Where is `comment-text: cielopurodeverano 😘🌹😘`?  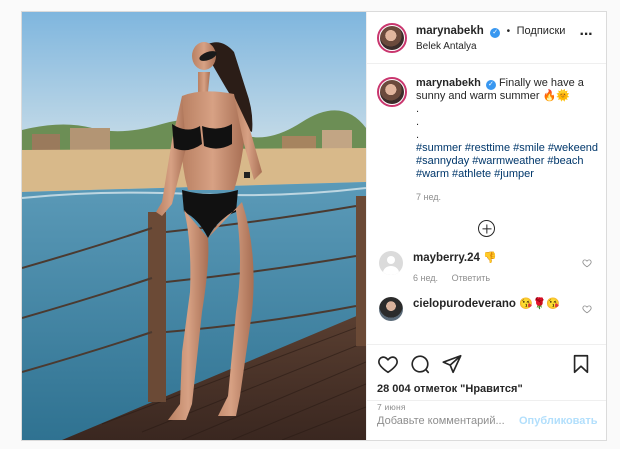 comment-text: cielopurodeverano 😘🌹😘 is located at coordinates (497, 304).